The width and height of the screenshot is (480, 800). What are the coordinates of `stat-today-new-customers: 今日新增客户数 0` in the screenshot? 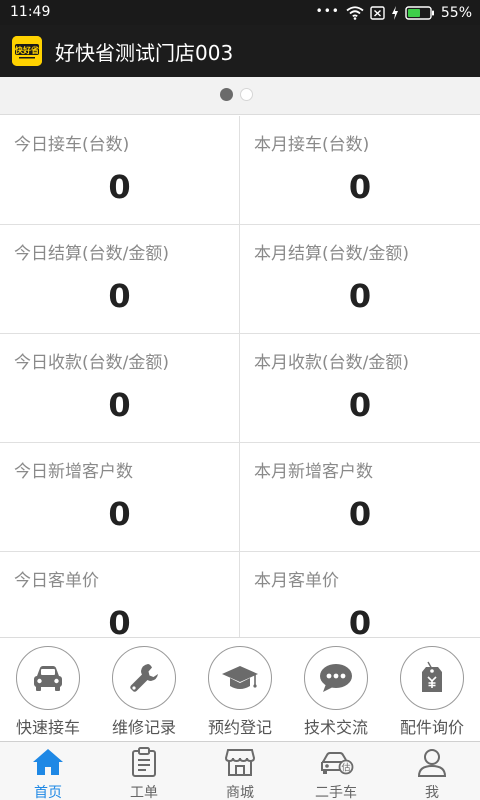 It's located at (120, 497).